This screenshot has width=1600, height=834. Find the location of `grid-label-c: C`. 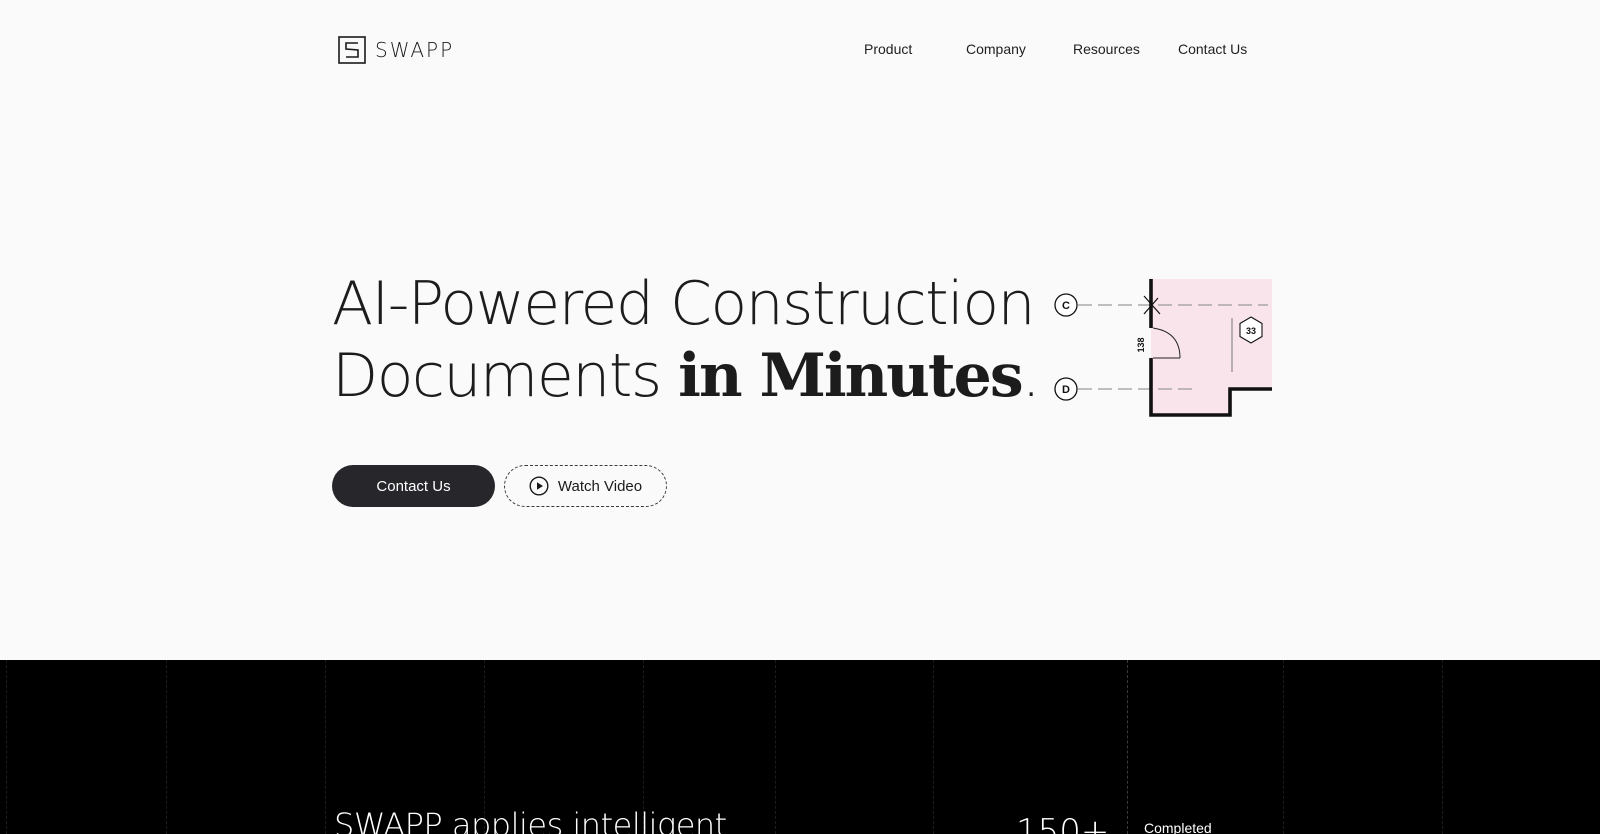

grid-label-c: C is located at coordinates (1066, 306).